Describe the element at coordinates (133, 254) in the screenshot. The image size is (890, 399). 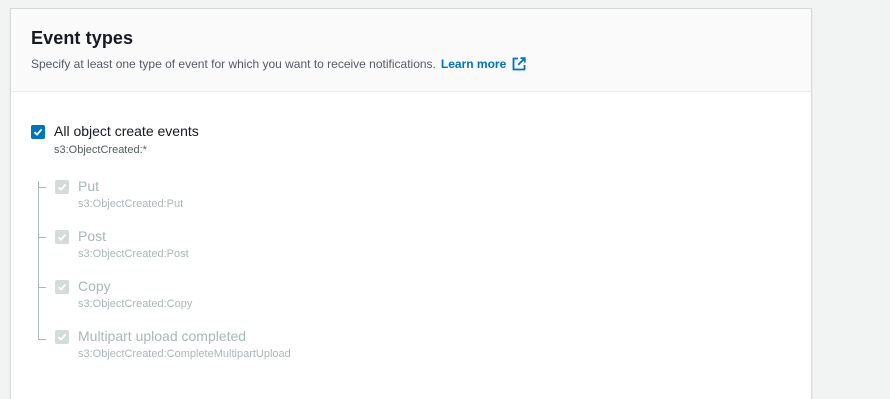
I see `post-code: s3:ObjectCreated:Post` at that location.